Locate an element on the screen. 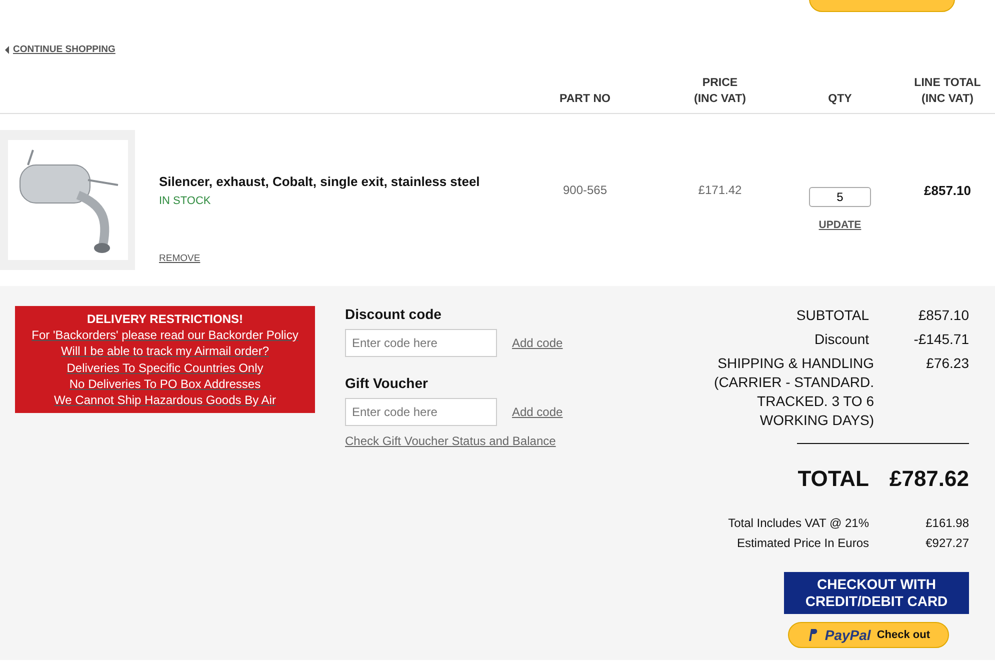  code-label: Discount code is located at coordinates (393, 314).